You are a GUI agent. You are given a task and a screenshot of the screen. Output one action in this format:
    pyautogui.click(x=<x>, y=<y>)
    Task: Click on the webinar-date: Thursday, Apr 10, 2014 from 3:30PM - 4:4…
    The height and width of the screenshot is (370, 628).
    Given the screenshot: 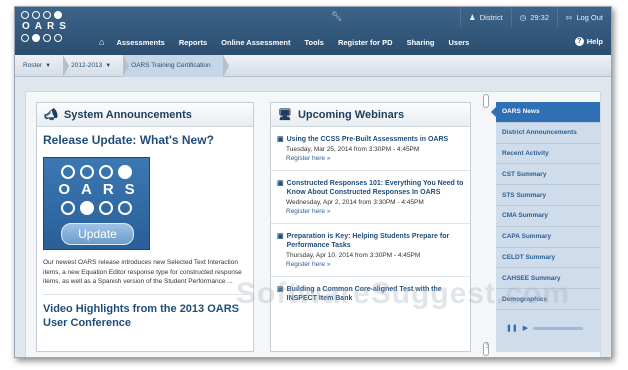 What is the action you would take?
    pyautogui.click(x=353, y=255)
    